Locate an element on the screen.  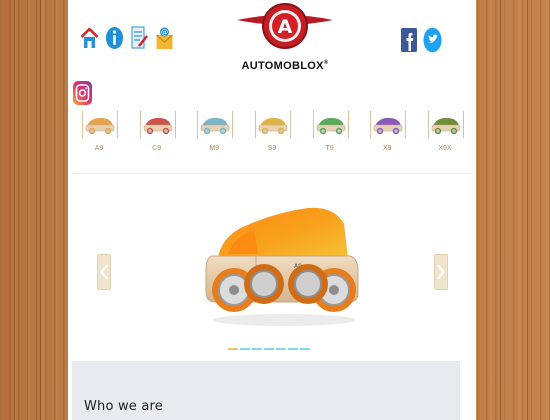
model-thumbnail: X9X is located at coordinates (445, 131).